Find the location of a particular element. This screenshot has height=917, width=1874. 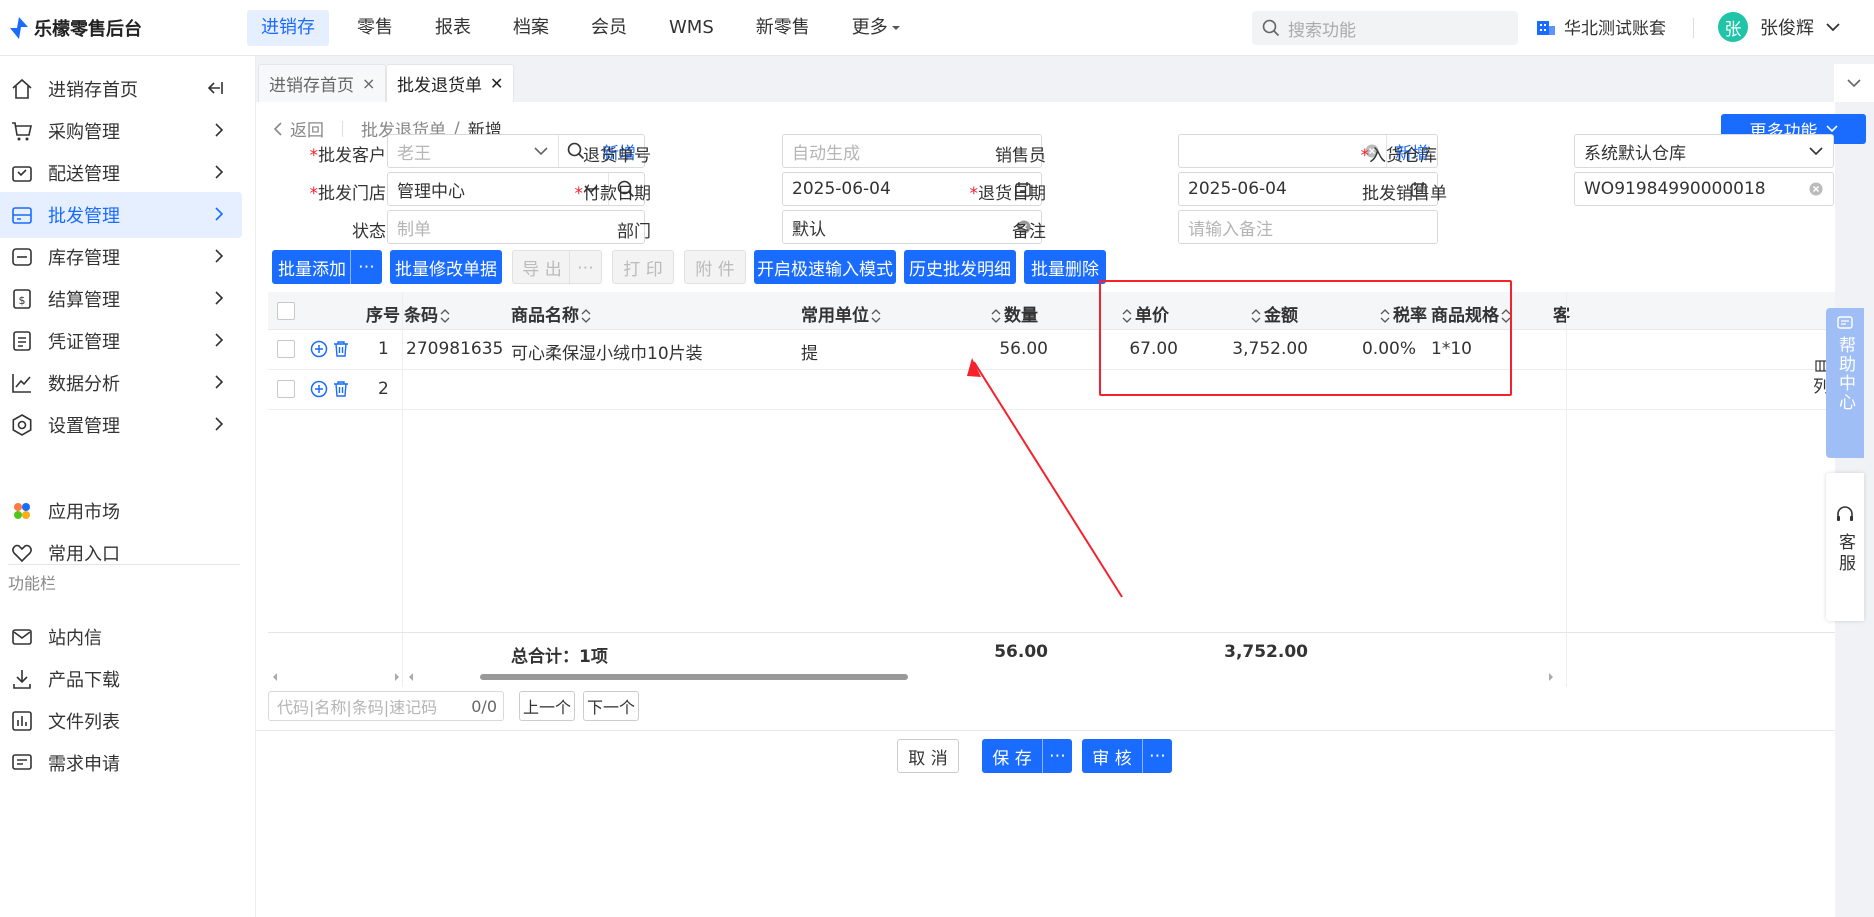

download-icon is located at coordinates (22, 679).